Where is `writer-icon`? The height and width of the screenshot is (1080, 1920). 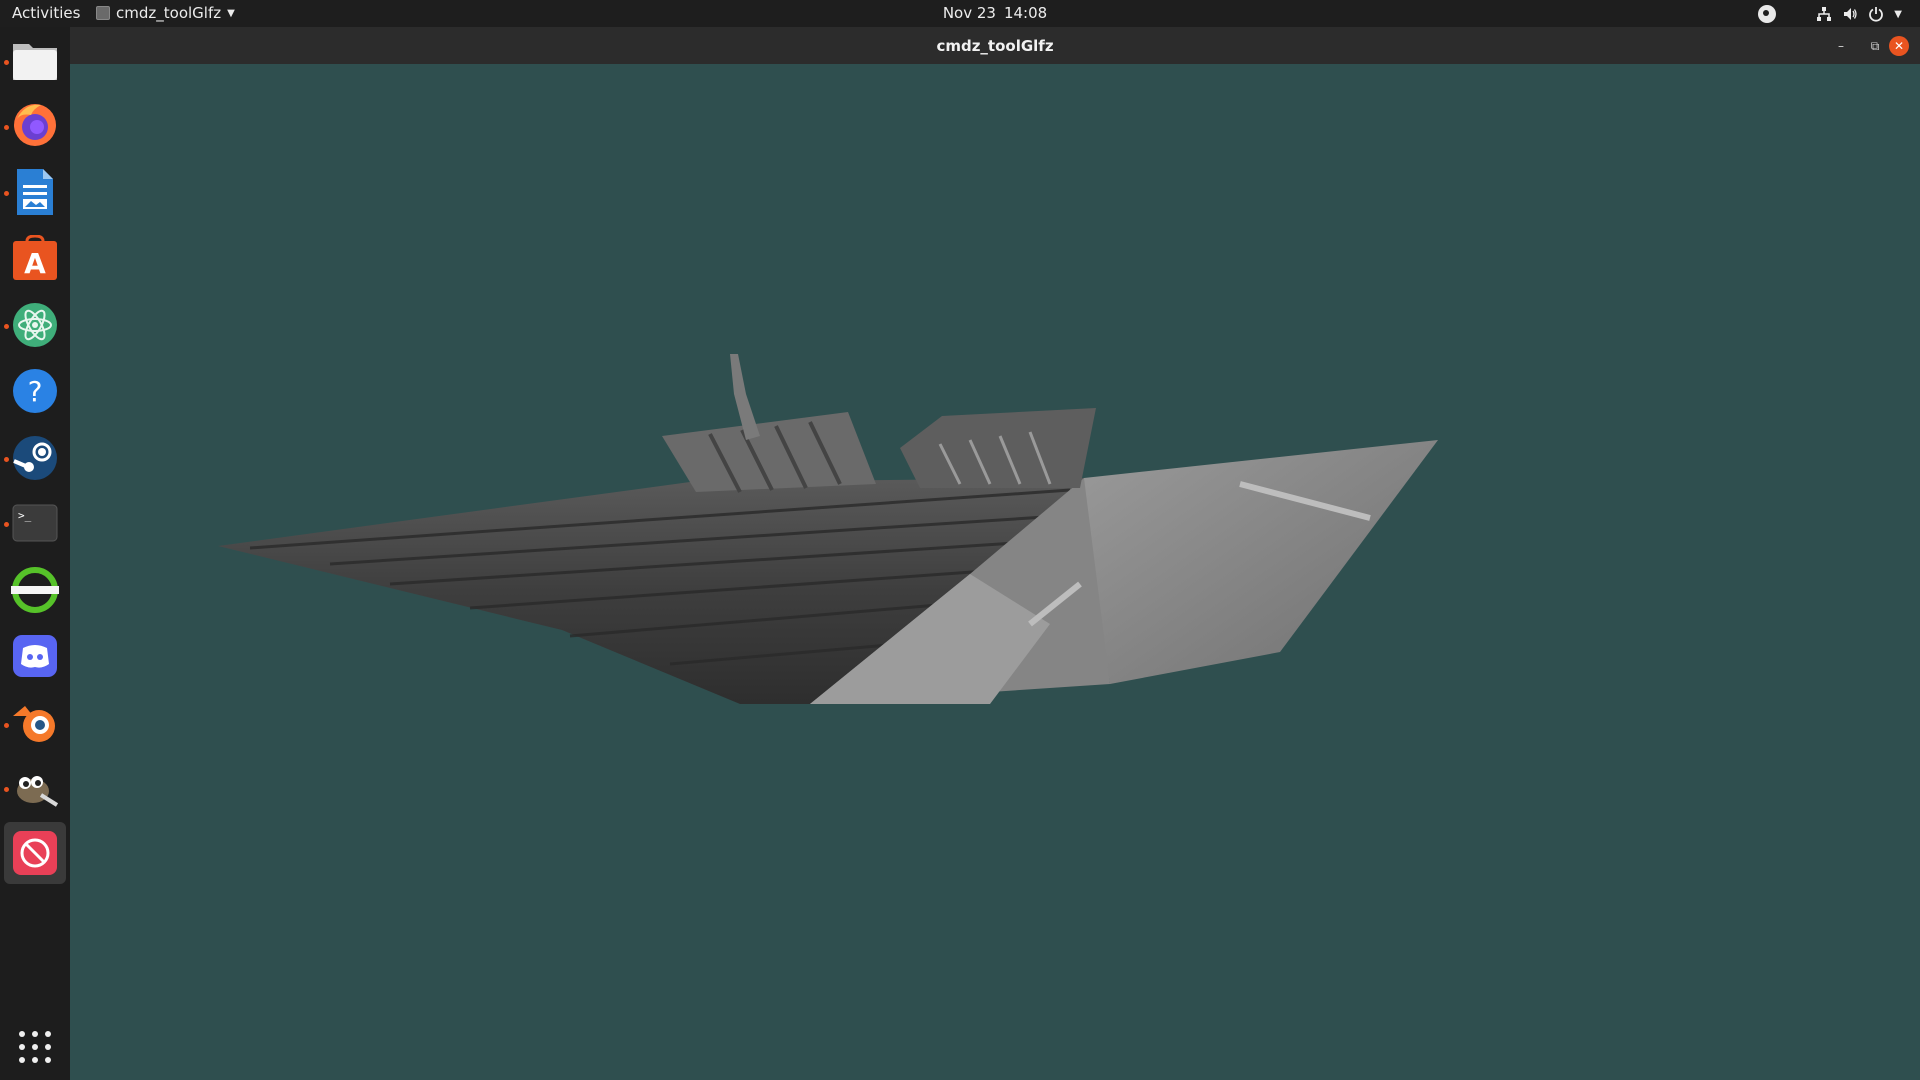 writer-icon is located at coordinates (35, 192).